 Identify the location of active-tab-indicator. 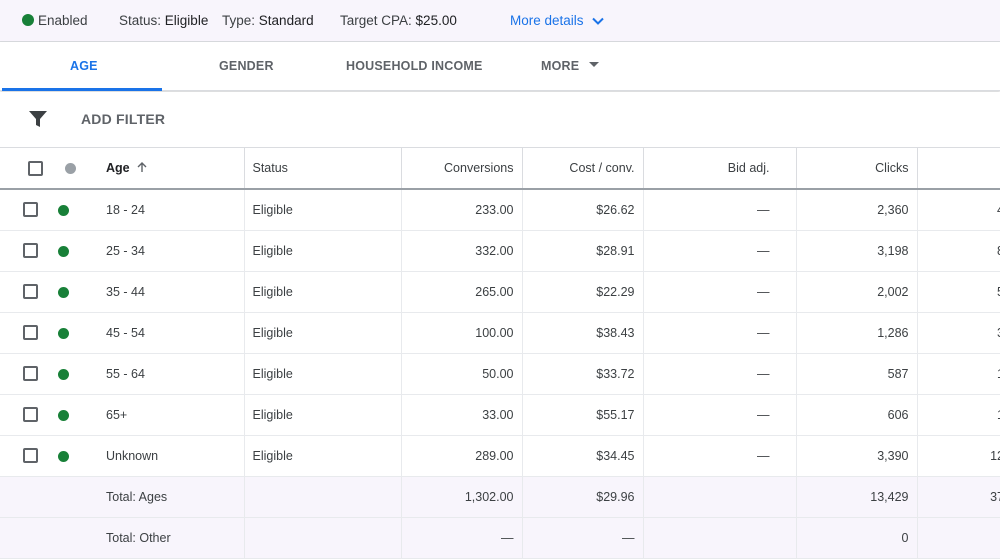
(82, 89).